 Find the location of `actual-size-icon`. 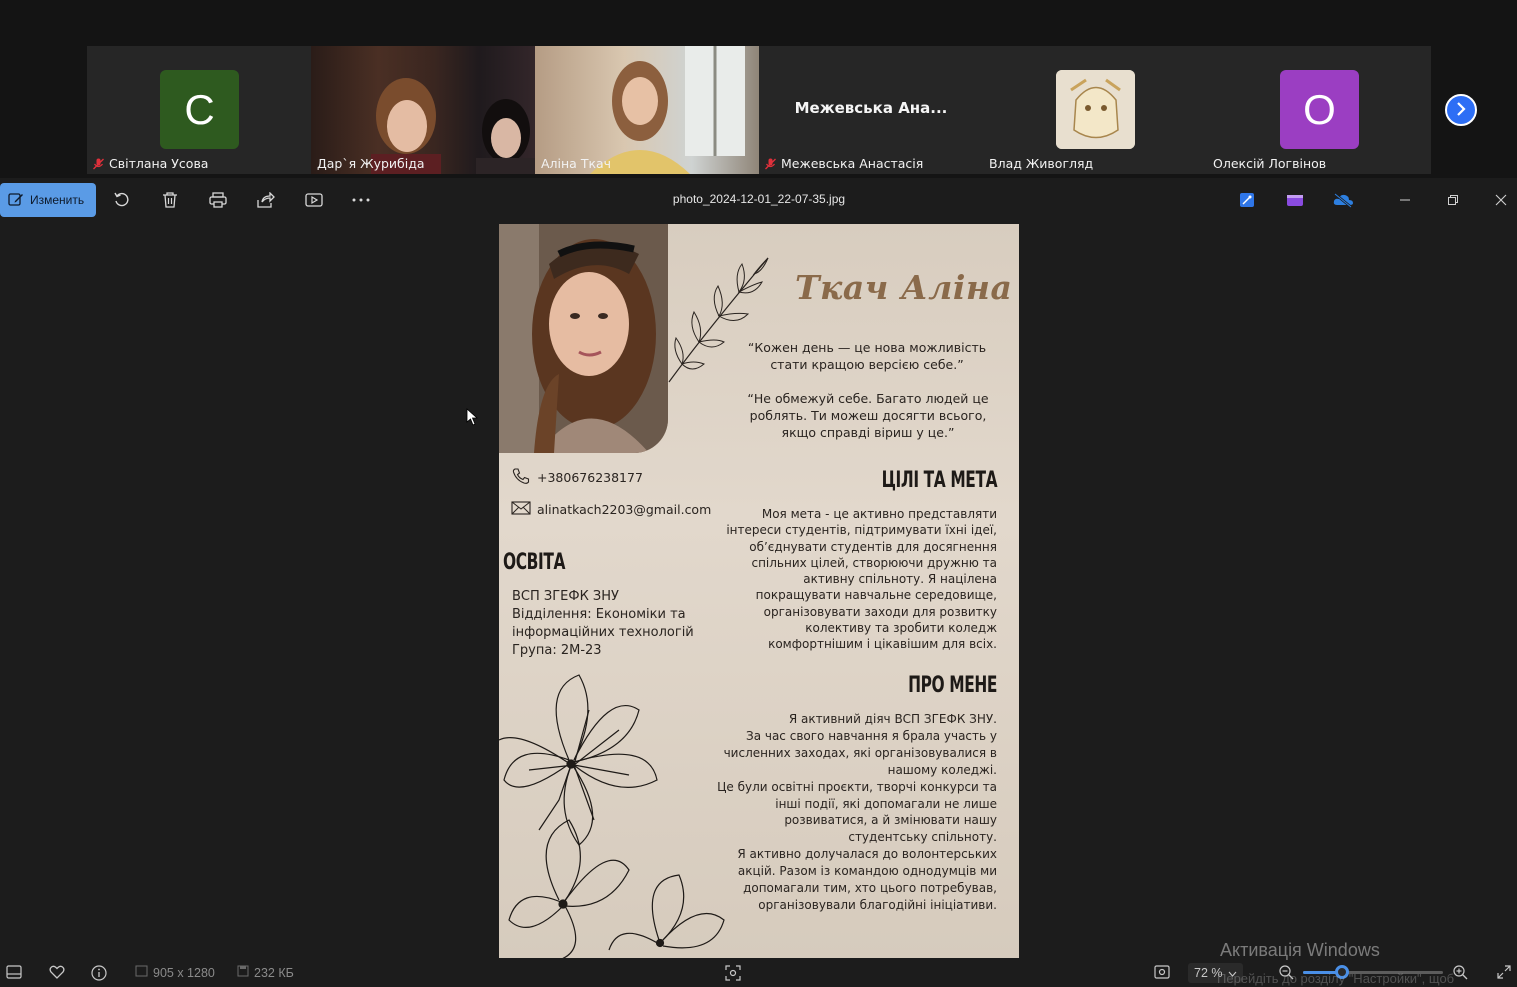

actual-size-icon is located at coordinates (1162, 972).